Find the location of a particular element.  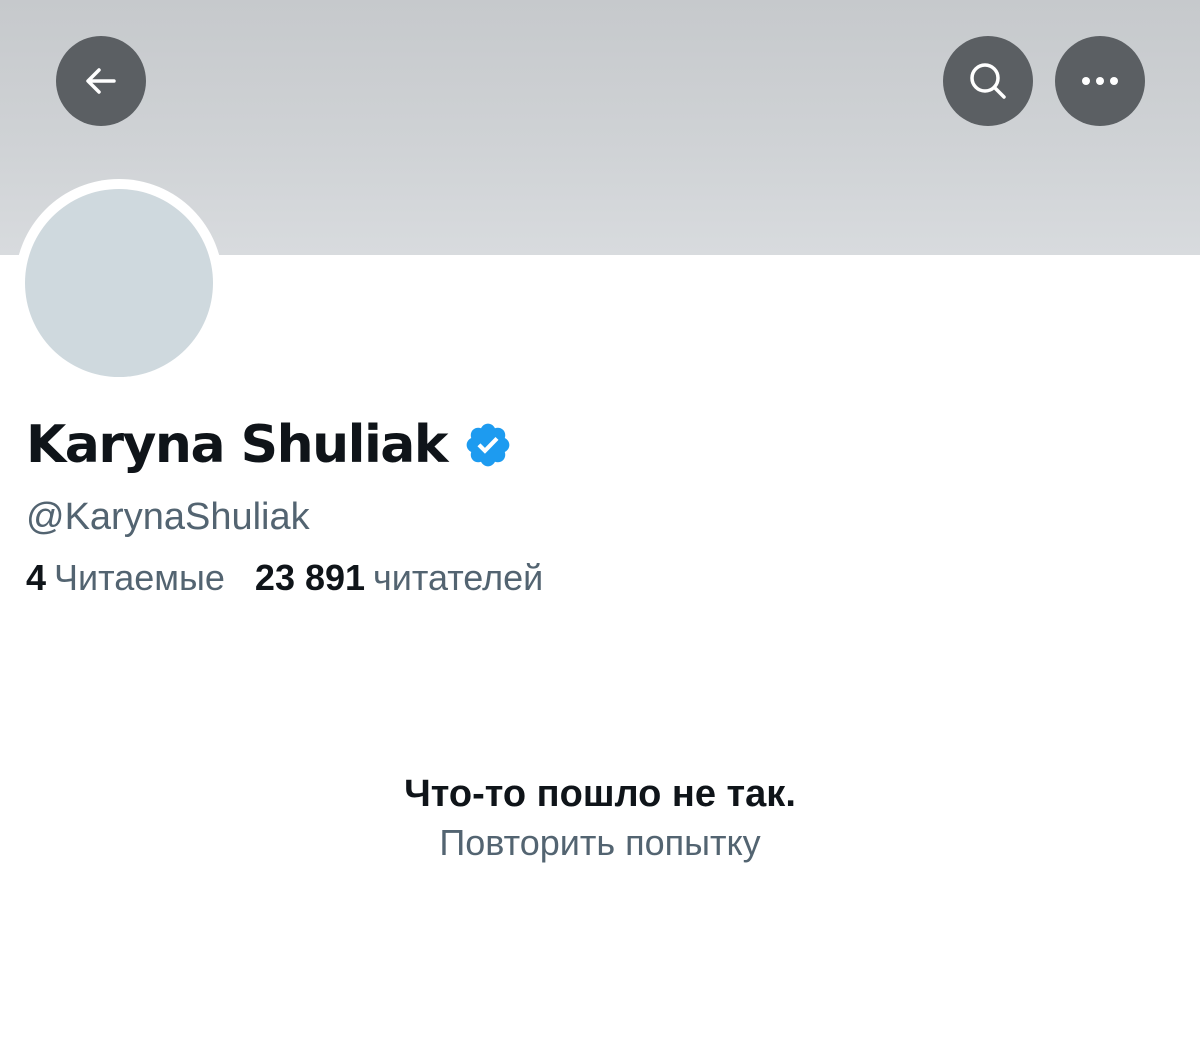

error-message: Что-то пошло не так. is located at coordinates (600, 794).